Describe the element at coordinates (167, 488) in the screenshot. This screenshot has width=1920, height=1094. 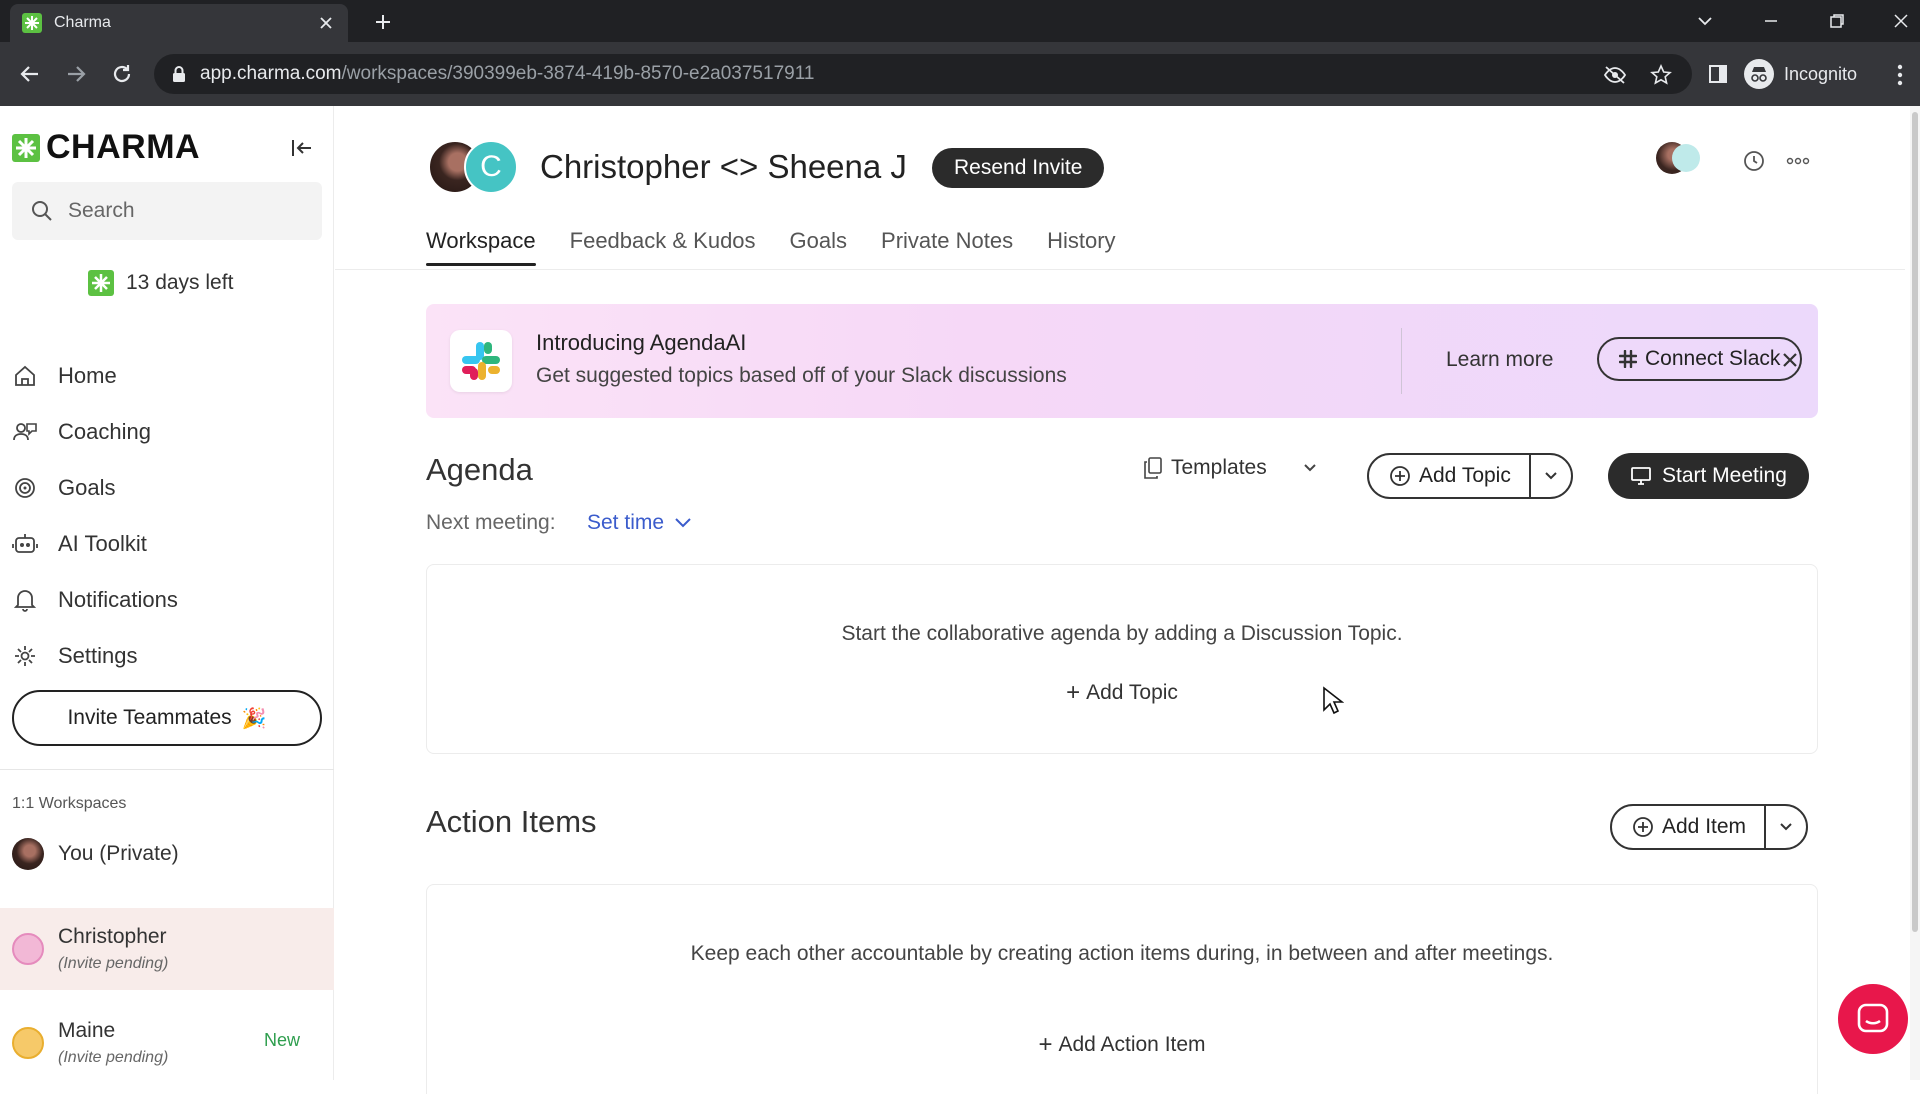
I see `sidebar-item-goals: Goals` at that location.